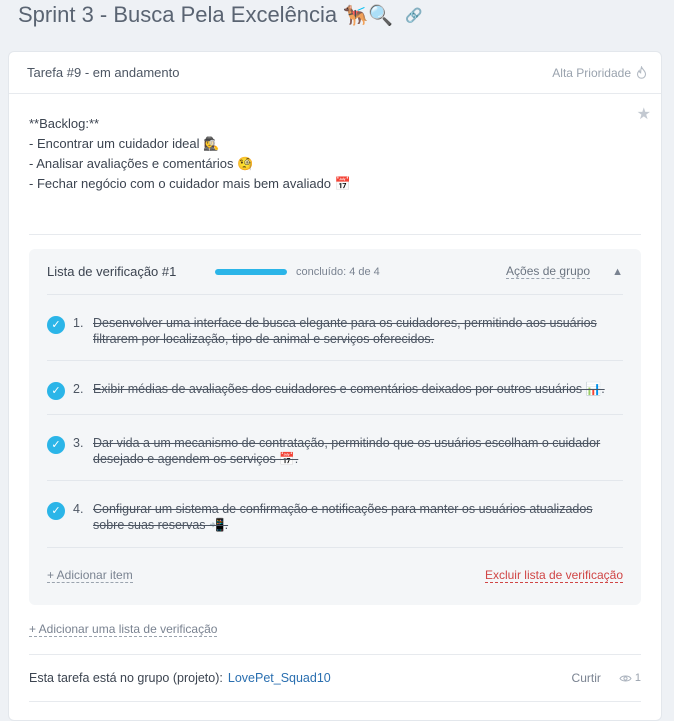 Image resolution: width=674 pixels, height=721 pixels. Describe the element at coordinates (335, 632) in the screenshot. I see `add-checklist-row: + Adicionar uma lista de verificação` at that location.